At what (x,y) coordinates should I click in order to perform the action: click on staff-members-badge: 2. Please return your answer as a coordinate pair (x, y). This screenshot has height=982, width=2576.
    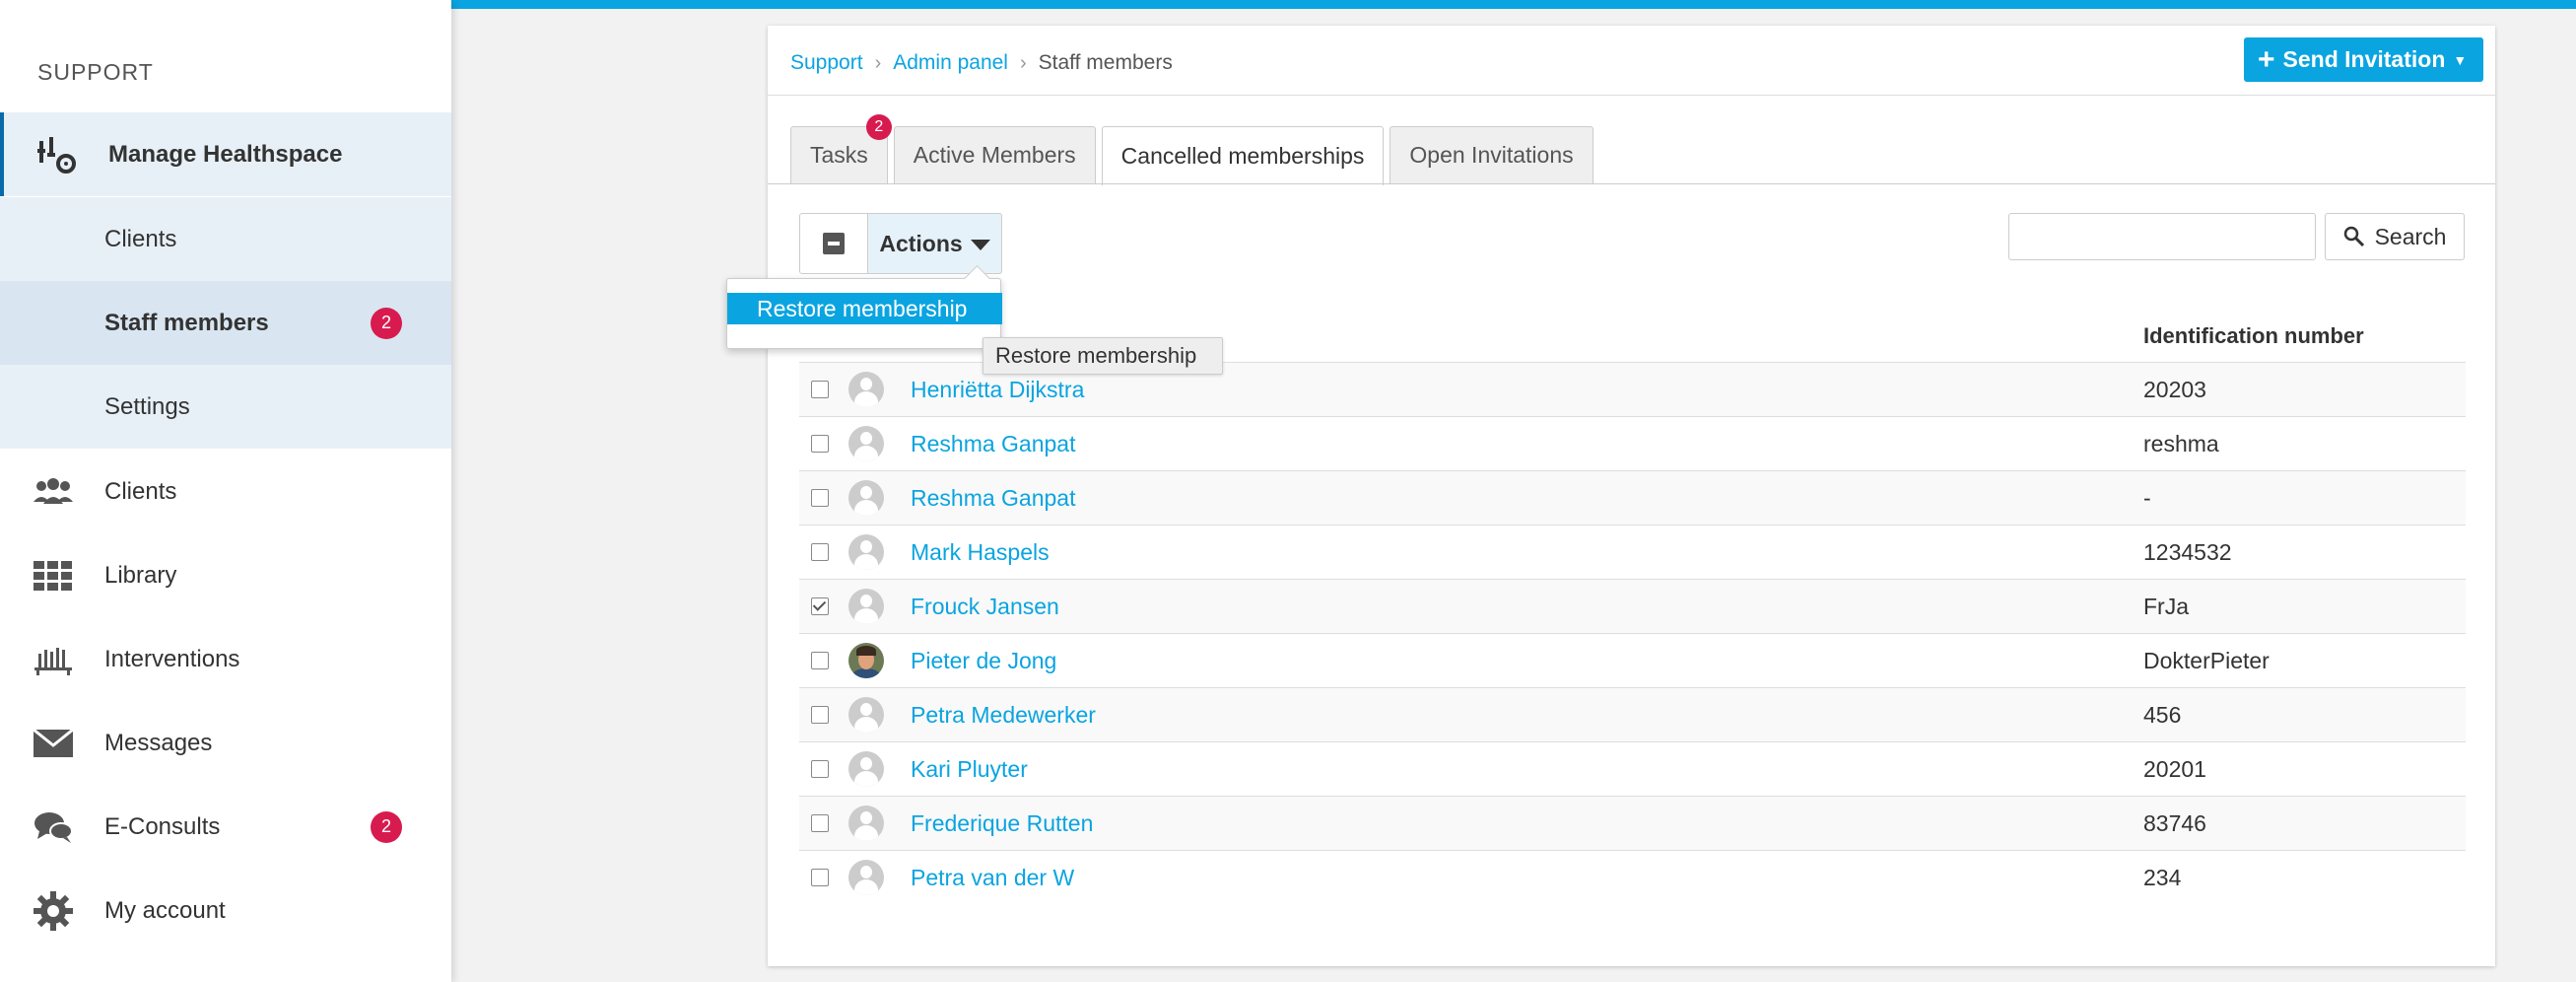
    Looking at the image, I should click on (387, 323).